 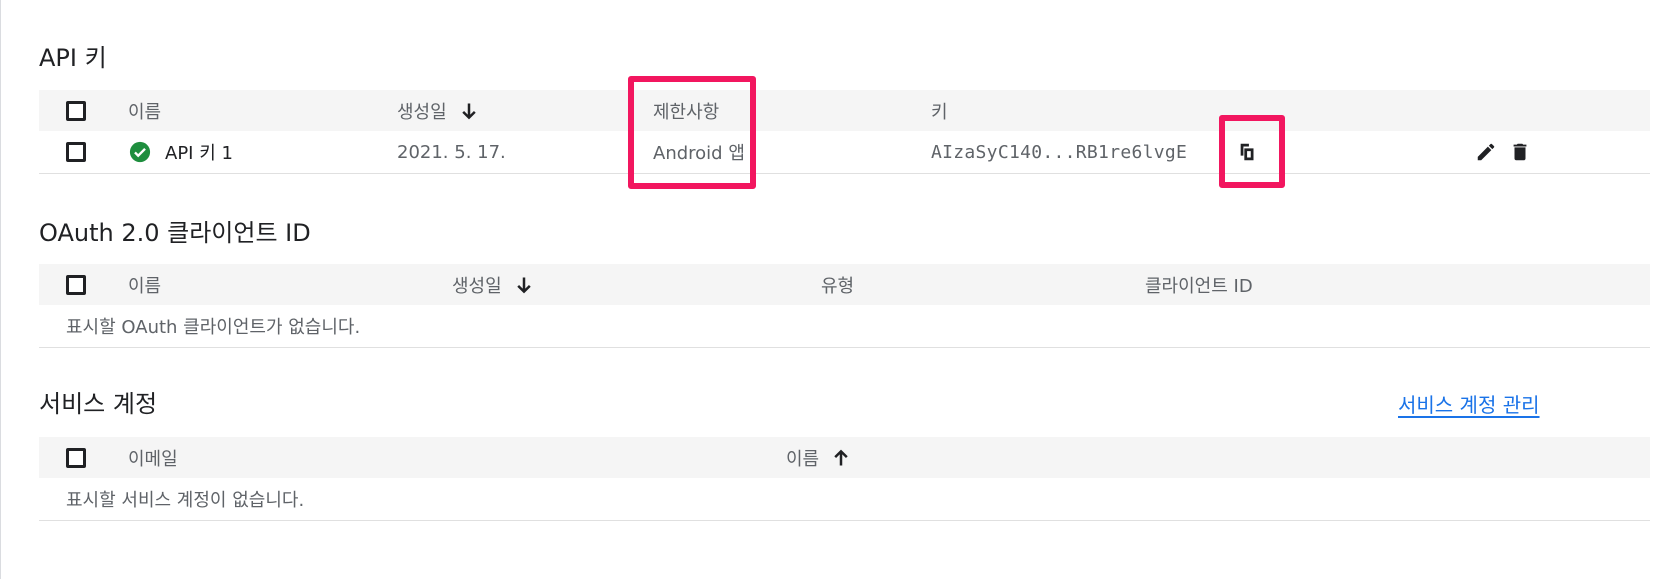 I want to click on column-header-type: 유형, so click(x=837, y=285).